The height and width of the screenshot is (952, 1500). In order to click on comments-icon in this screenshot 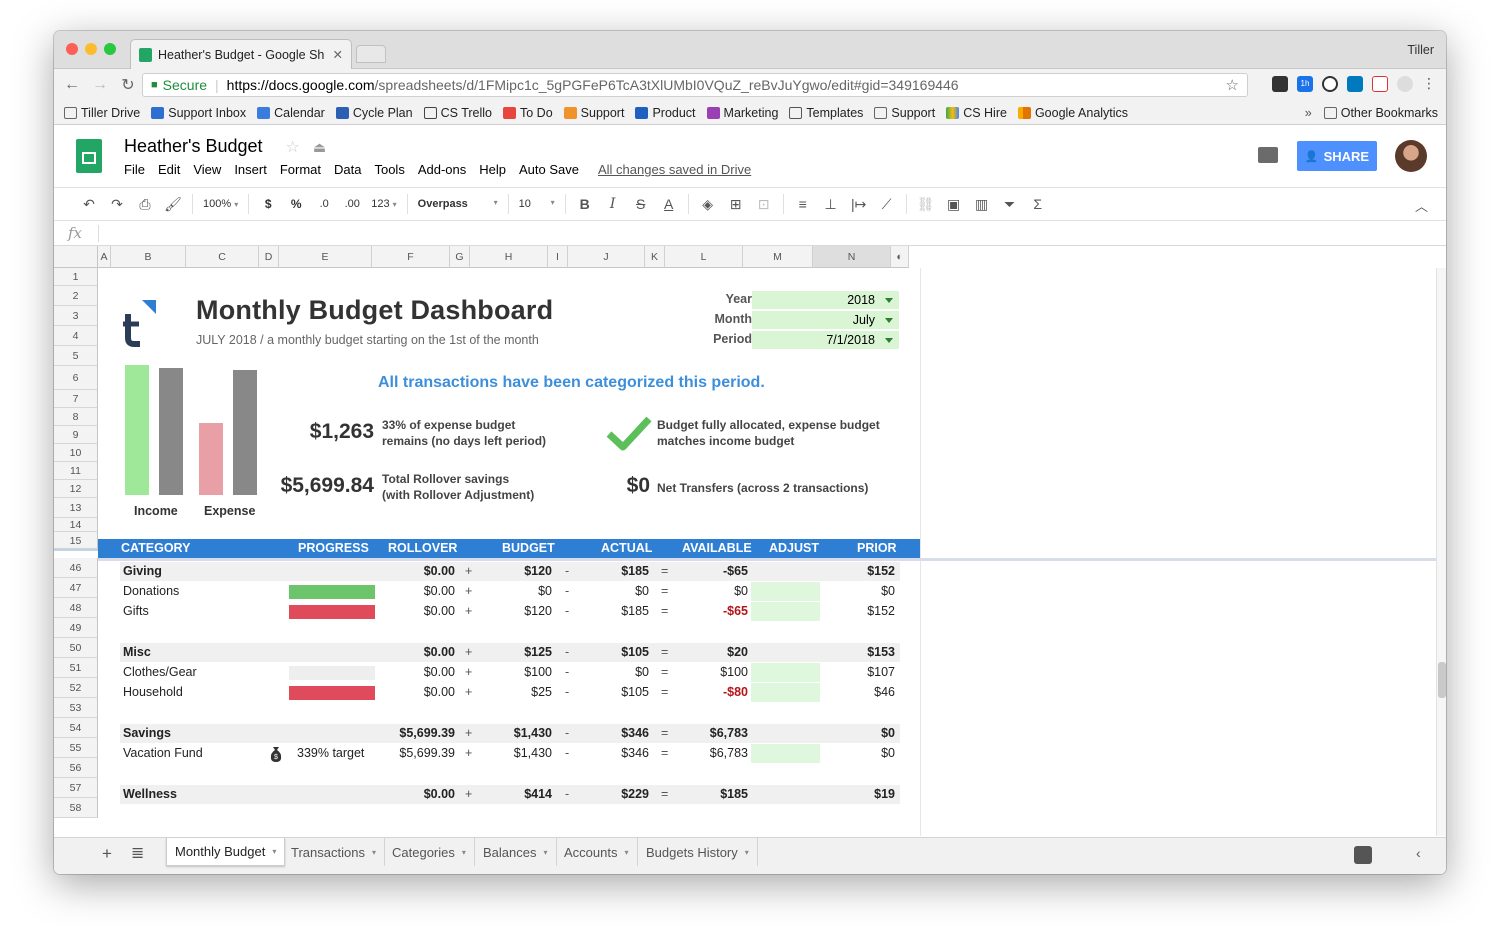, I will do `click(1268, 155)`.